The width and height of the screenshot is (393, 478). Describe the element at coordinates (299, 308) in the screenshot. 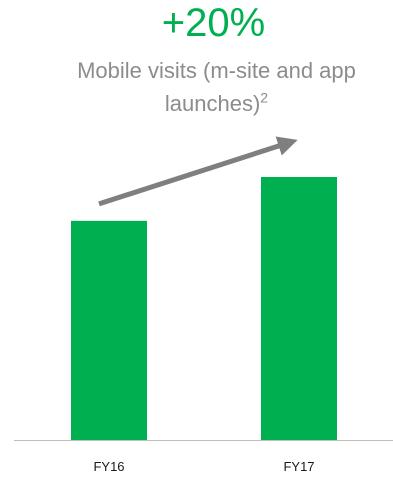

I see `bar-fy17` at that location.